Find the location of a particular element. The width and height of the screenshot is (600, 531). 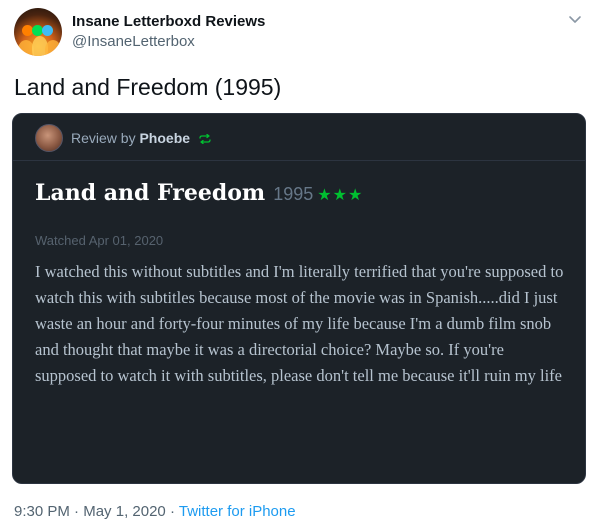

watched-date: Watched Apr 01, 2020 is located at coordinates (99, 240).